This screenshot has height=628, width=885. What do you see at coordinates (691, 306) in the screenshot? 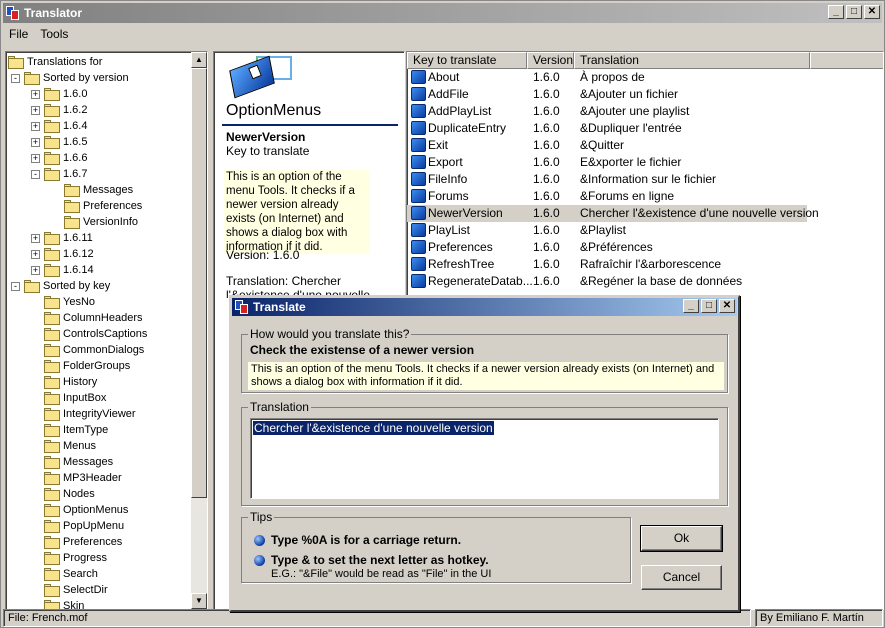
I see `dialog-minimize-button: _` at bounding box center [691, 306].